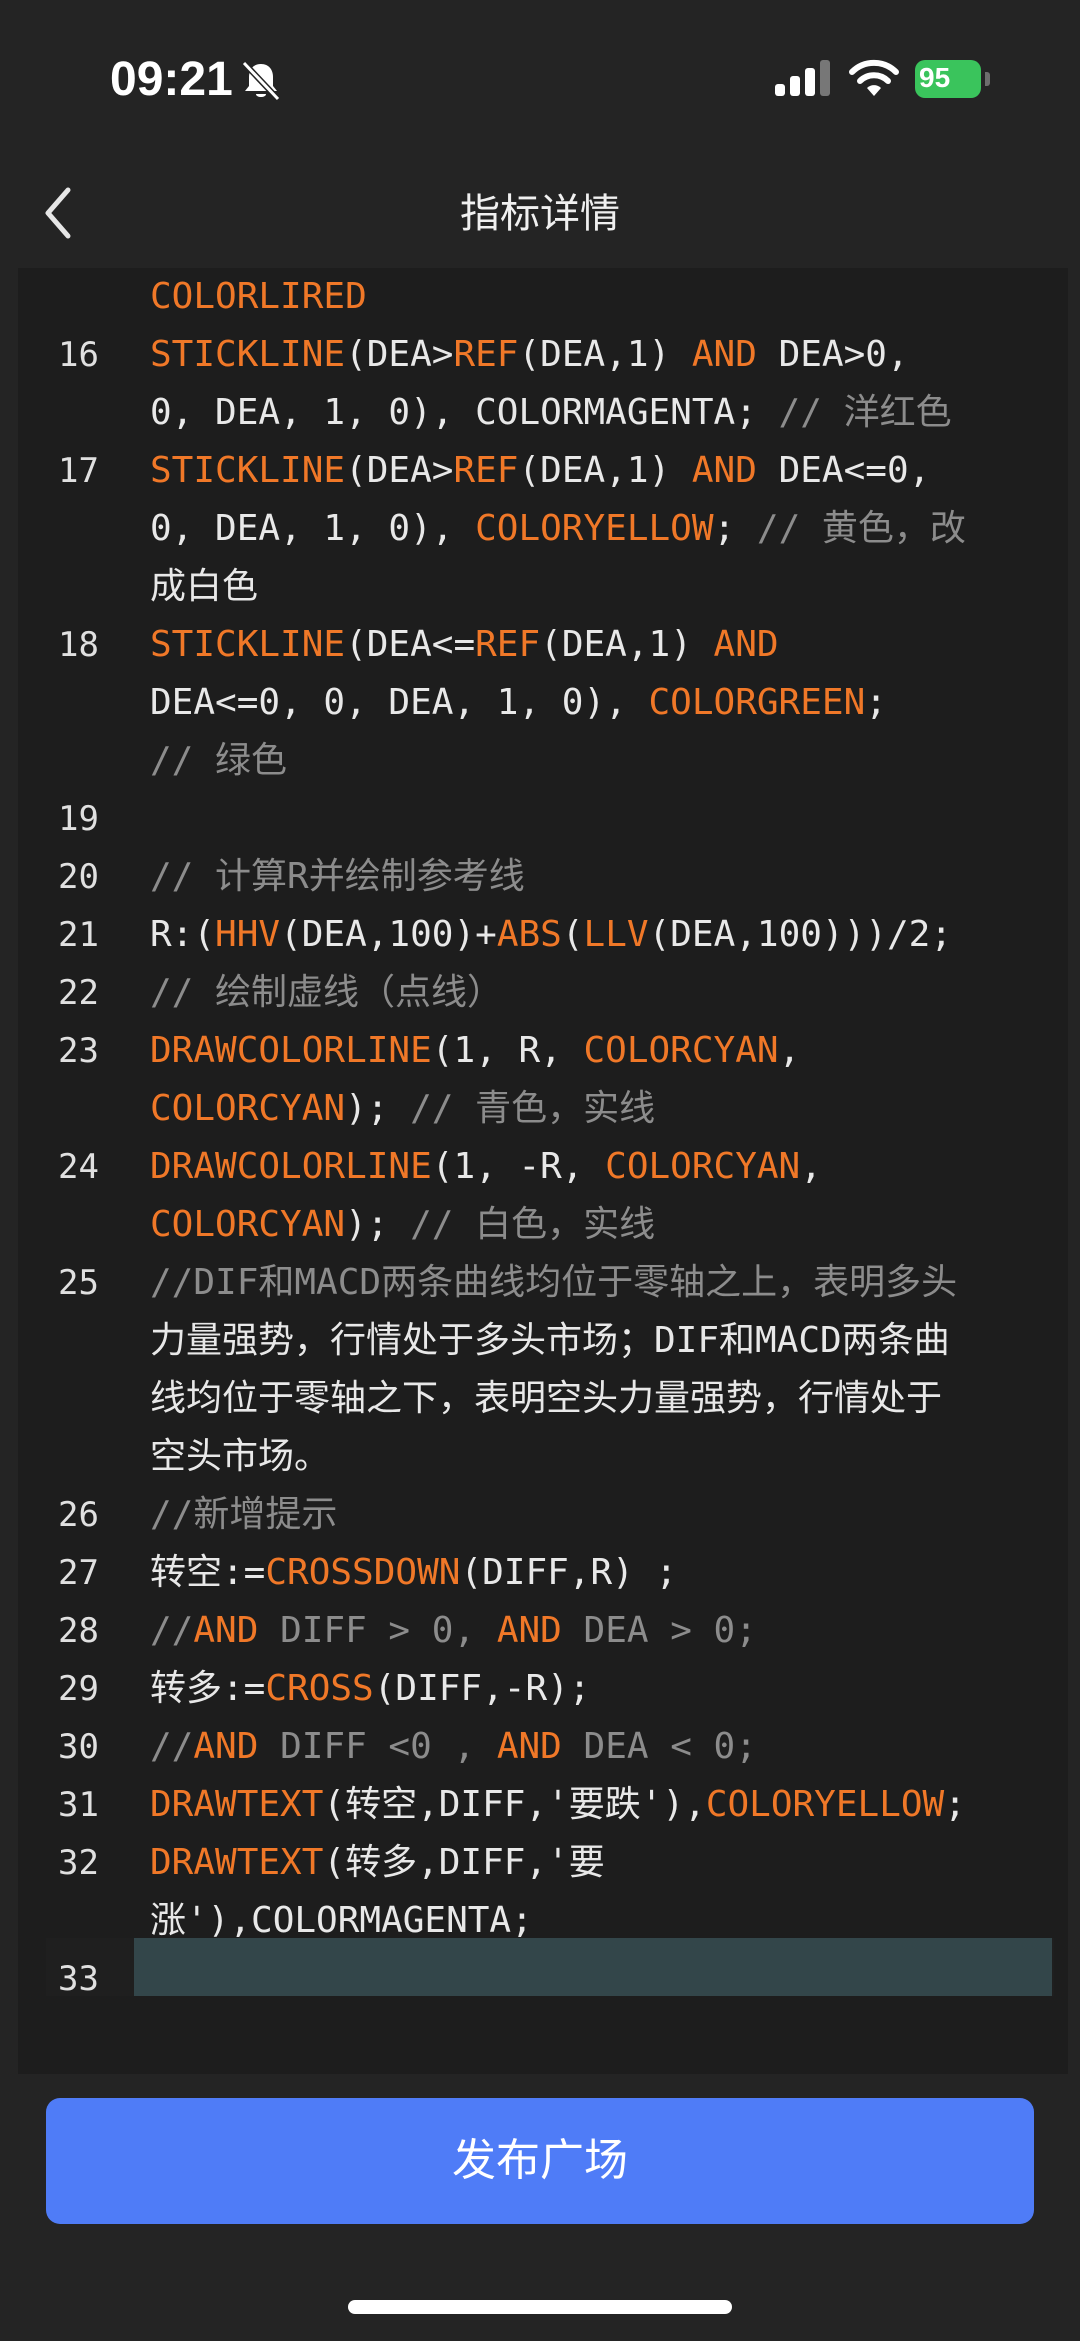  What do you see at coordinates (540, 80) in the screenshot?
I see `status-bar: 09:21 95` at bounding box center [540, 80].